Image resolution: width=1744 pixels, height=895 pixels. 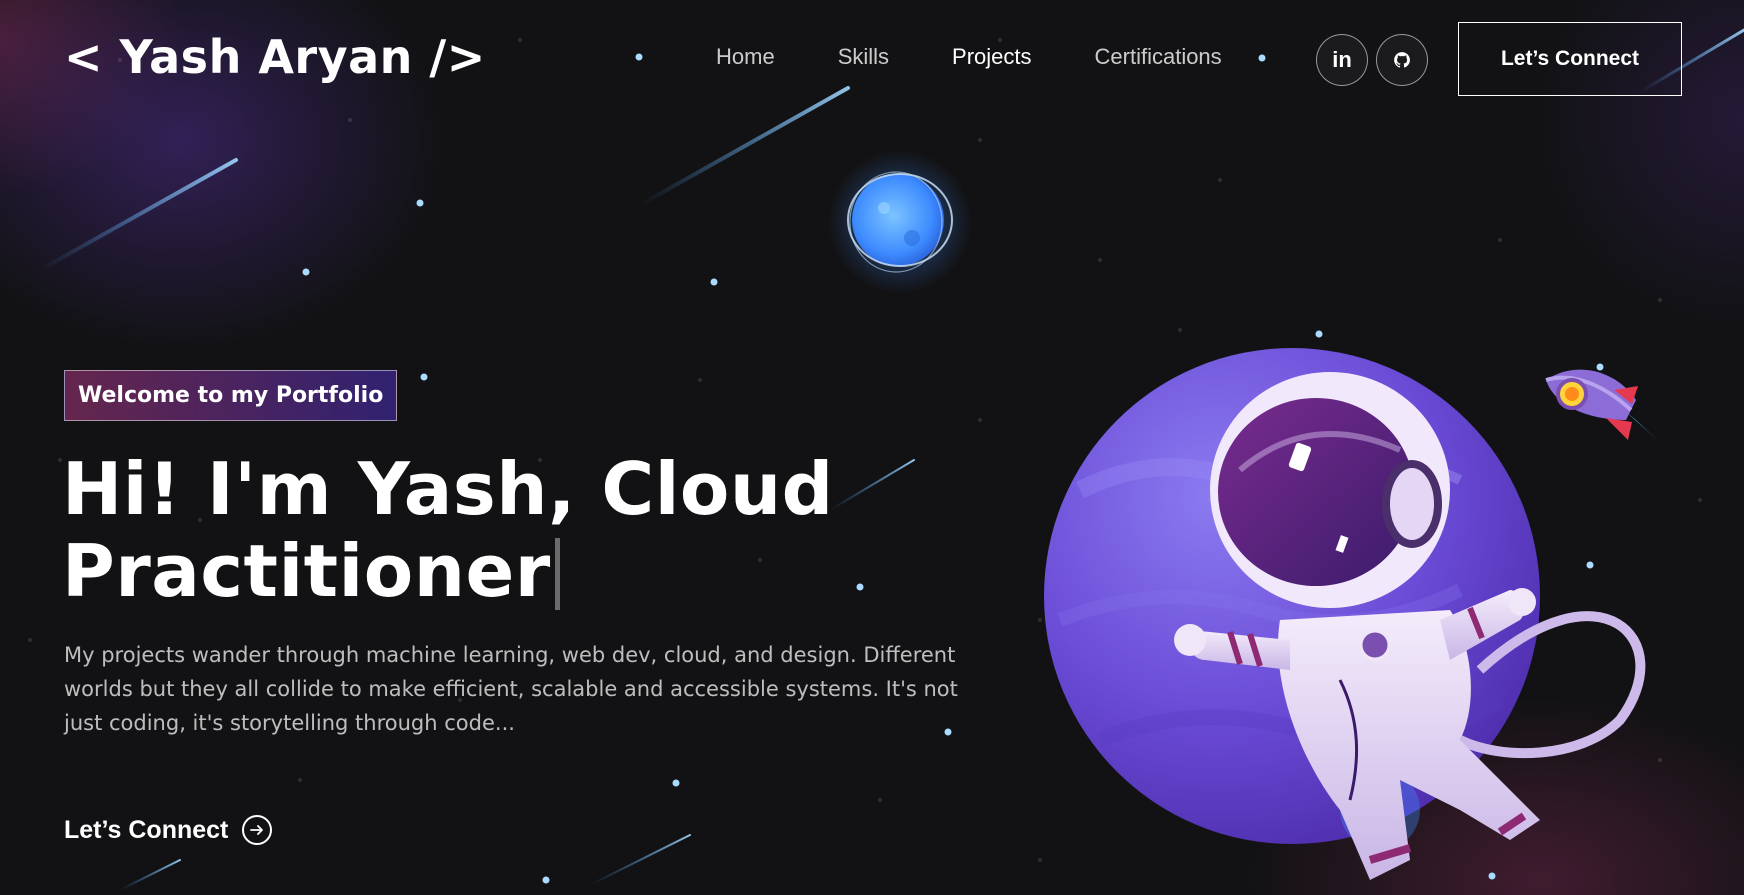 I want to click on hero-headline-text: Hi! I'm Yash, Cloud Practitioner, so click(x=448, y=530).